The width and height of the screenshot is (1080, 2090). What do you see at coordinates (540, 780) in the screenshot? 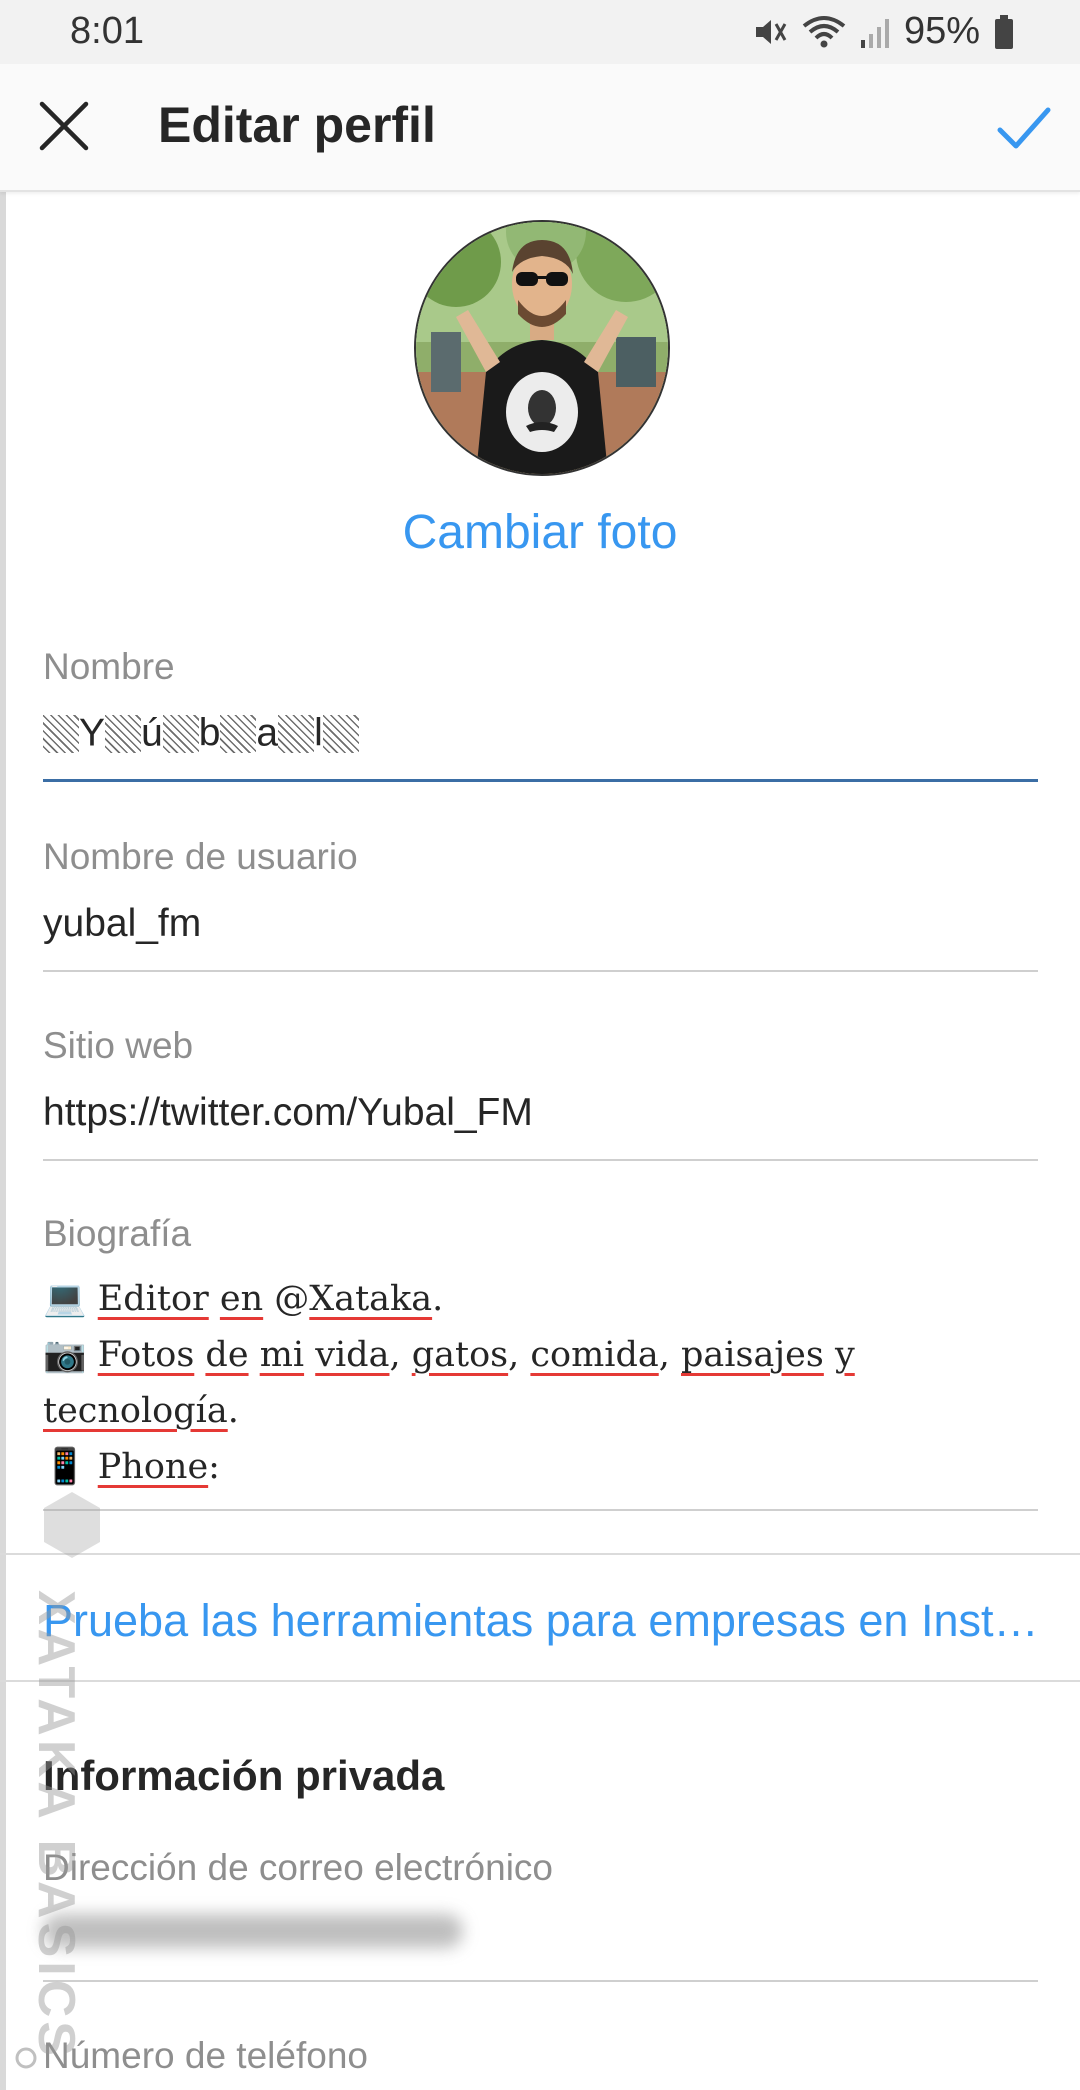
I see `name-underline` at bounding box center [540, 780].